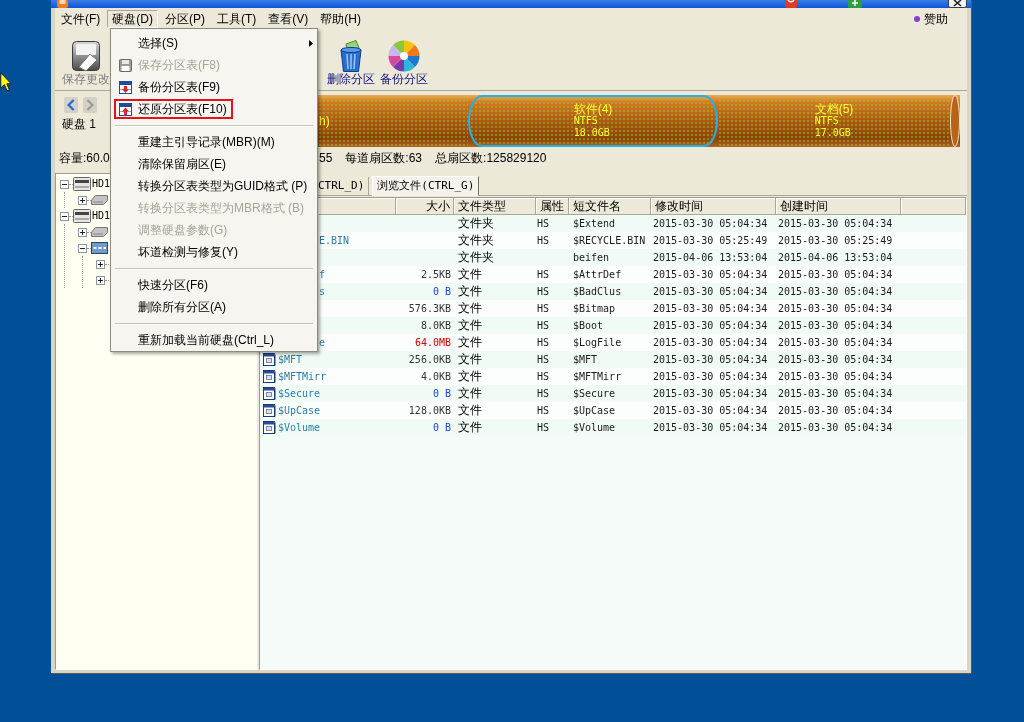  What do you see at coordinates (324, 121) in the screenshot?
I see `partition-name: h)` at bounding box center [324, 121].